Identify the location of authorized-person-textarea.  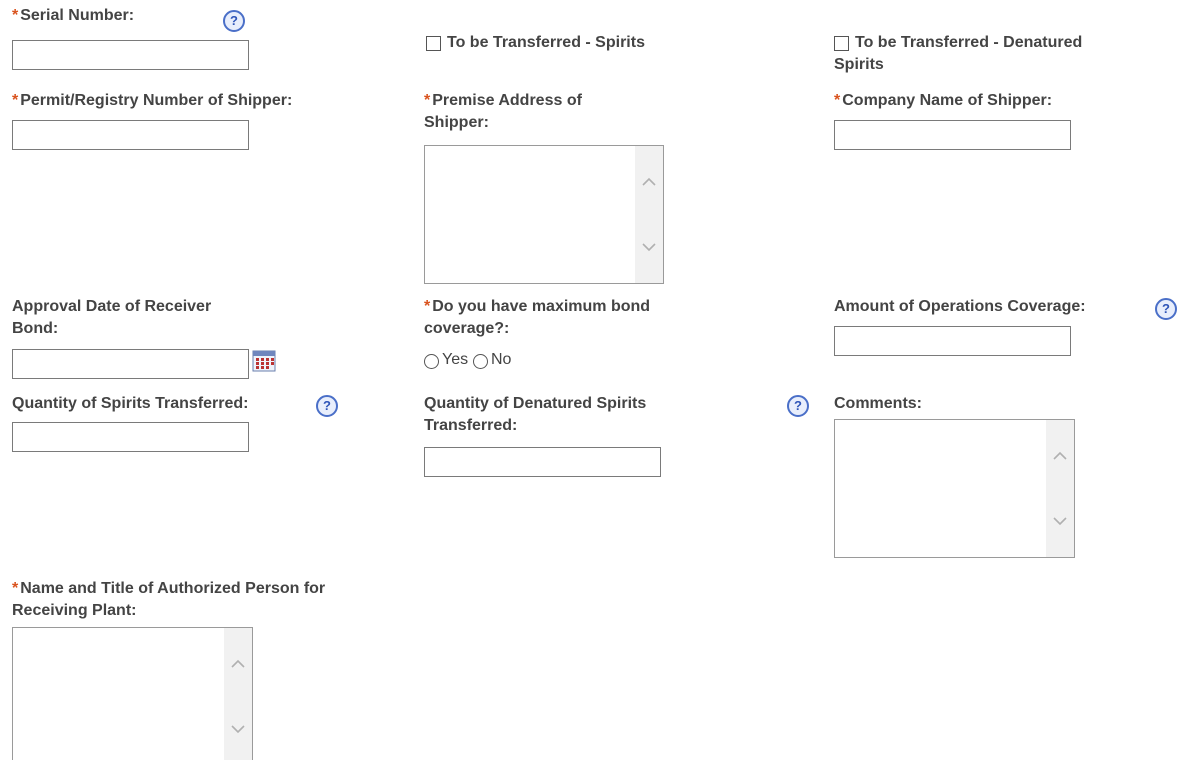
(132, 693).